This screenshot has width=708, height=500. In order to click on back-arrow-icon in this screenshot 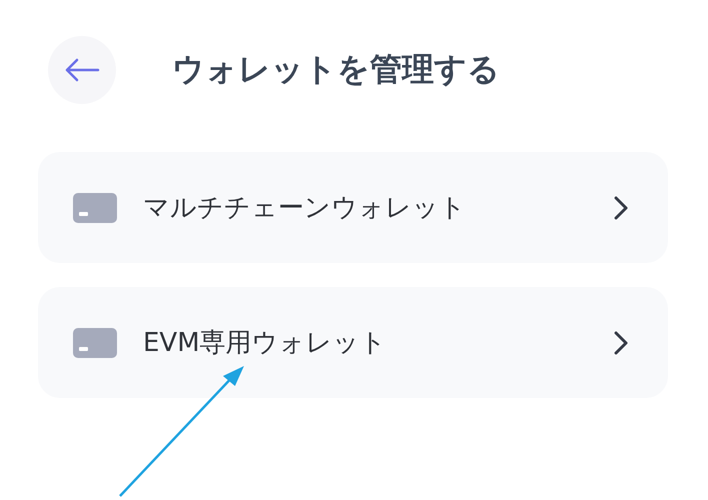, I will do `click(82, 70)`.